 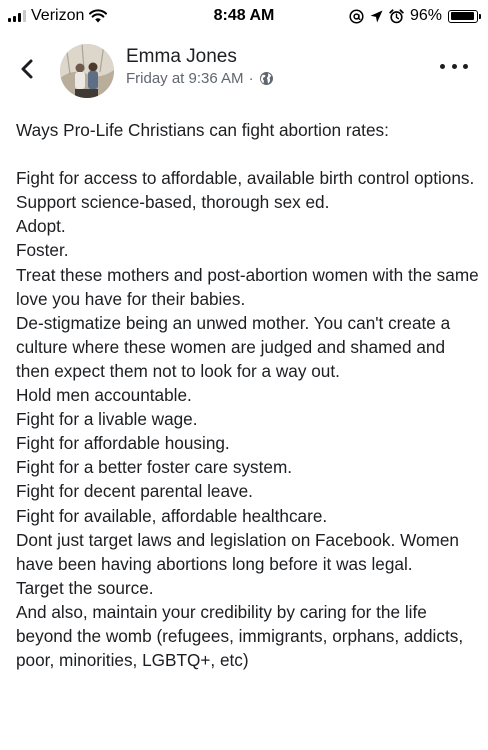 I want to click on post-meta: Friday at 9:36 AM ·, so click(x=200, y=78).